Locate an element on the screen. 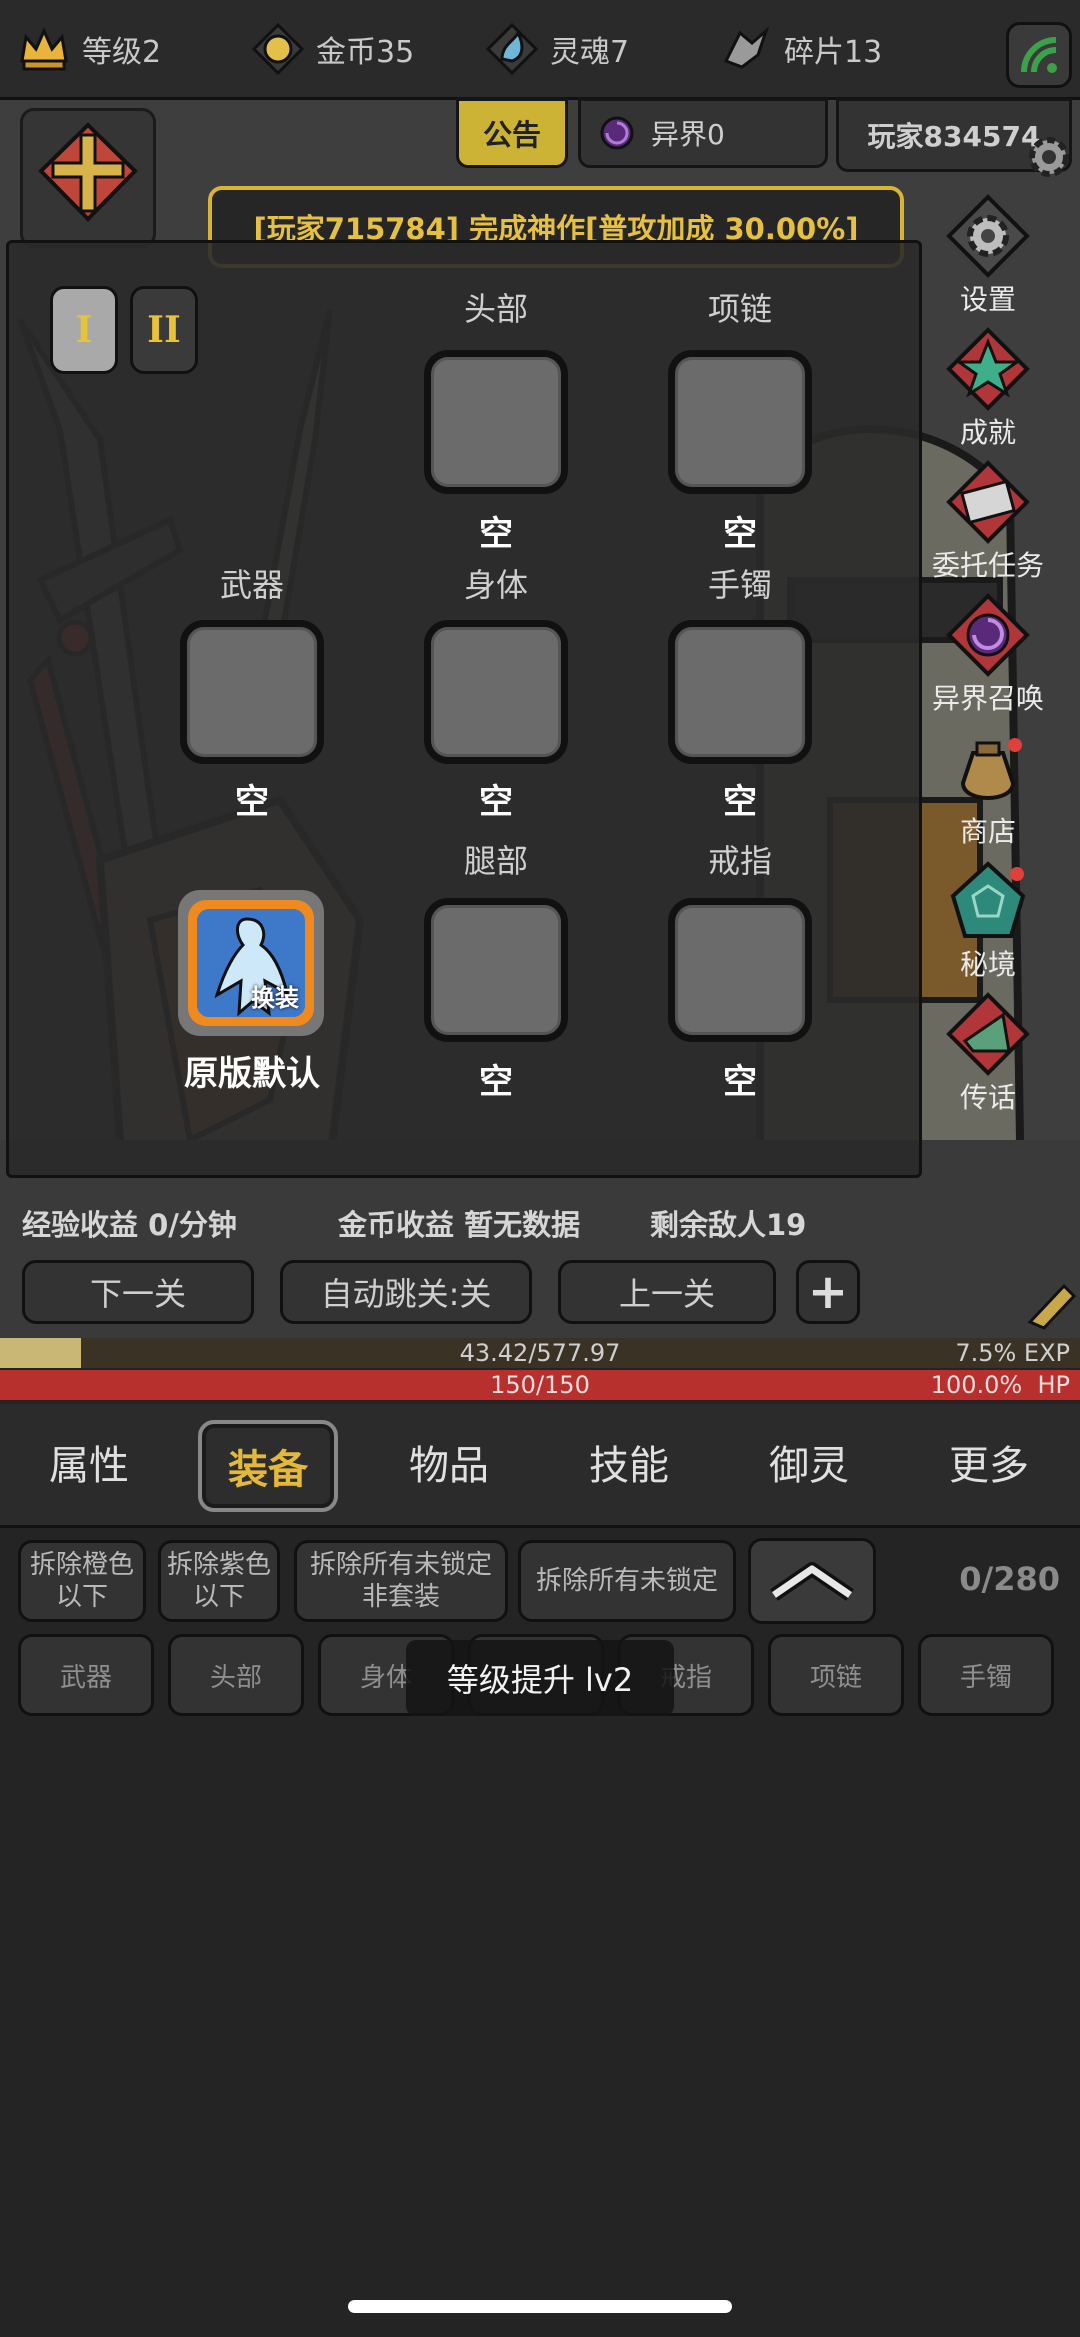  exp-bar: 43.42/577.97 7.5% EXP is located at coordinates (540, 1353).